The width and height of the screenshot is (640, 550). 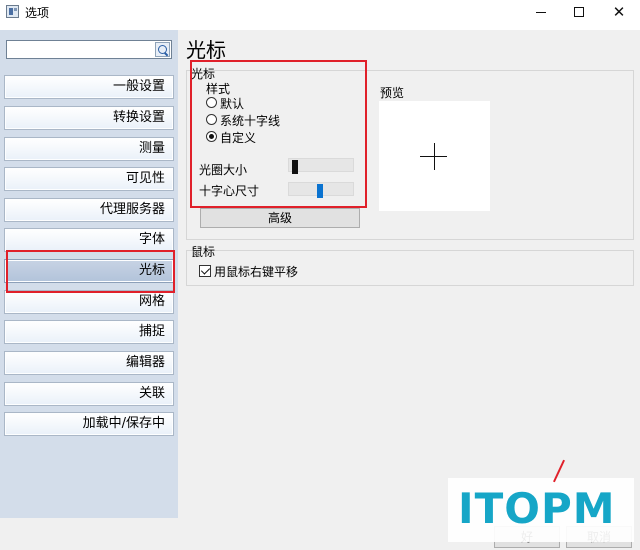 I want to click on sidebar-item-snap: 捕捉, so click(x=89, y=332).